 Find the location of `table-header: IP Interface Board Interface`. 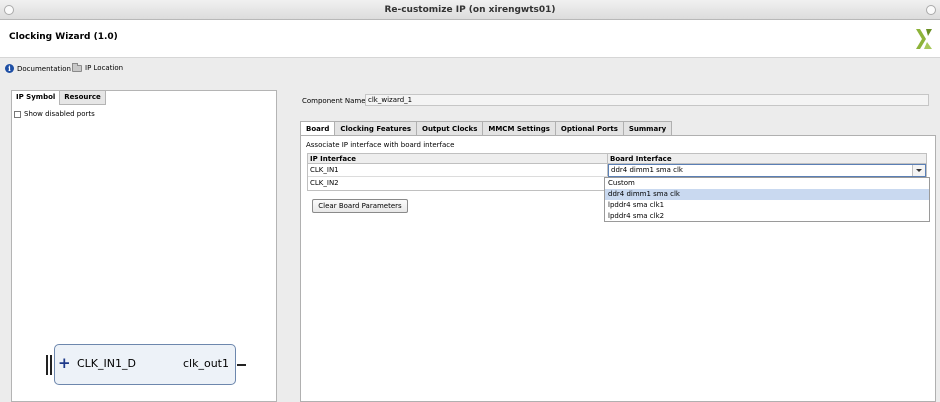

table-header: IP Interface Board Interface is located at coordinates (617, 159).